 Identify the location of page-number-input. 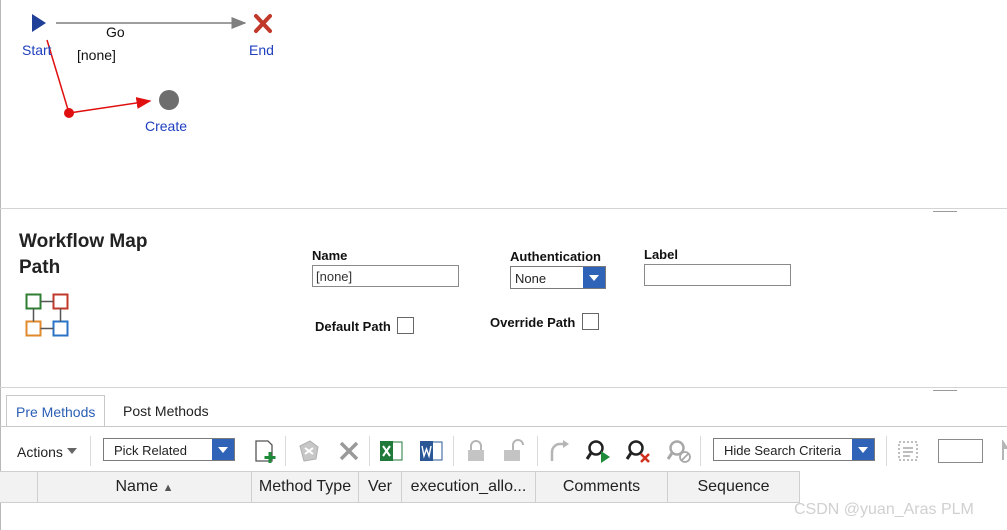
(960, 451).